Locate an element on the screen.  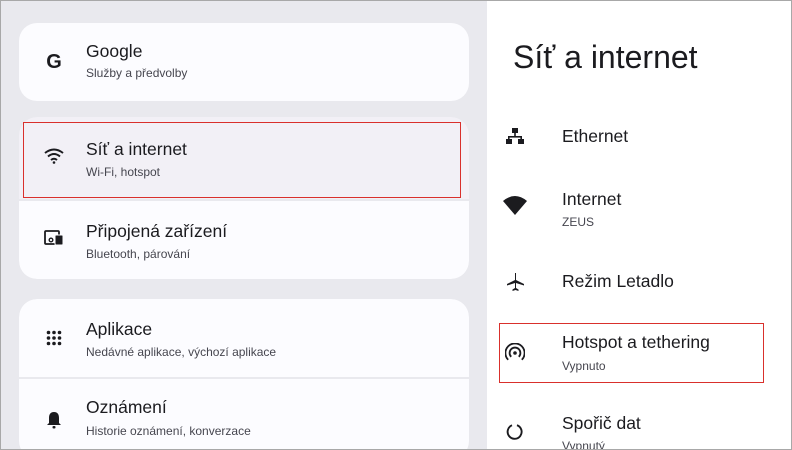
settings-item-title: Spořič dat is located at coordinates (601, 423).